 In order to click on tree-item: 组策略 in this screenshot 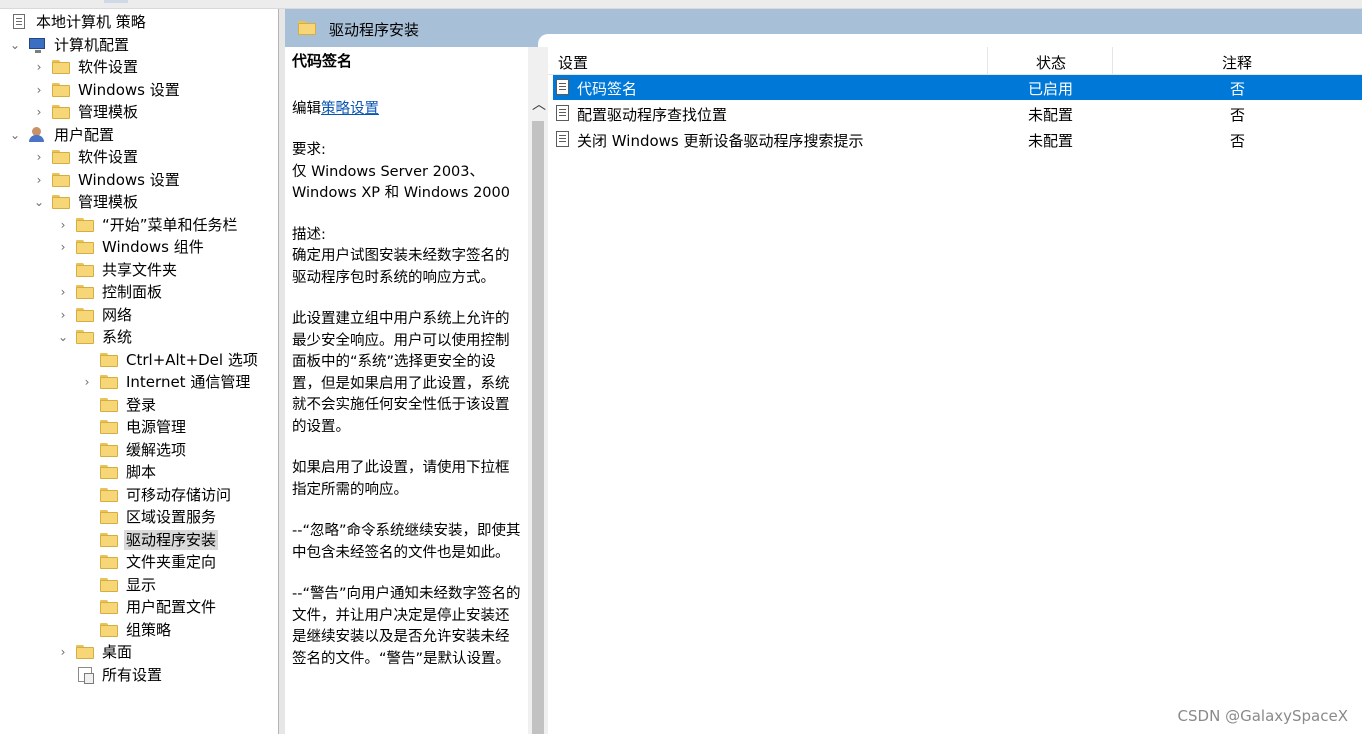, I will do `click(126, 630)`.